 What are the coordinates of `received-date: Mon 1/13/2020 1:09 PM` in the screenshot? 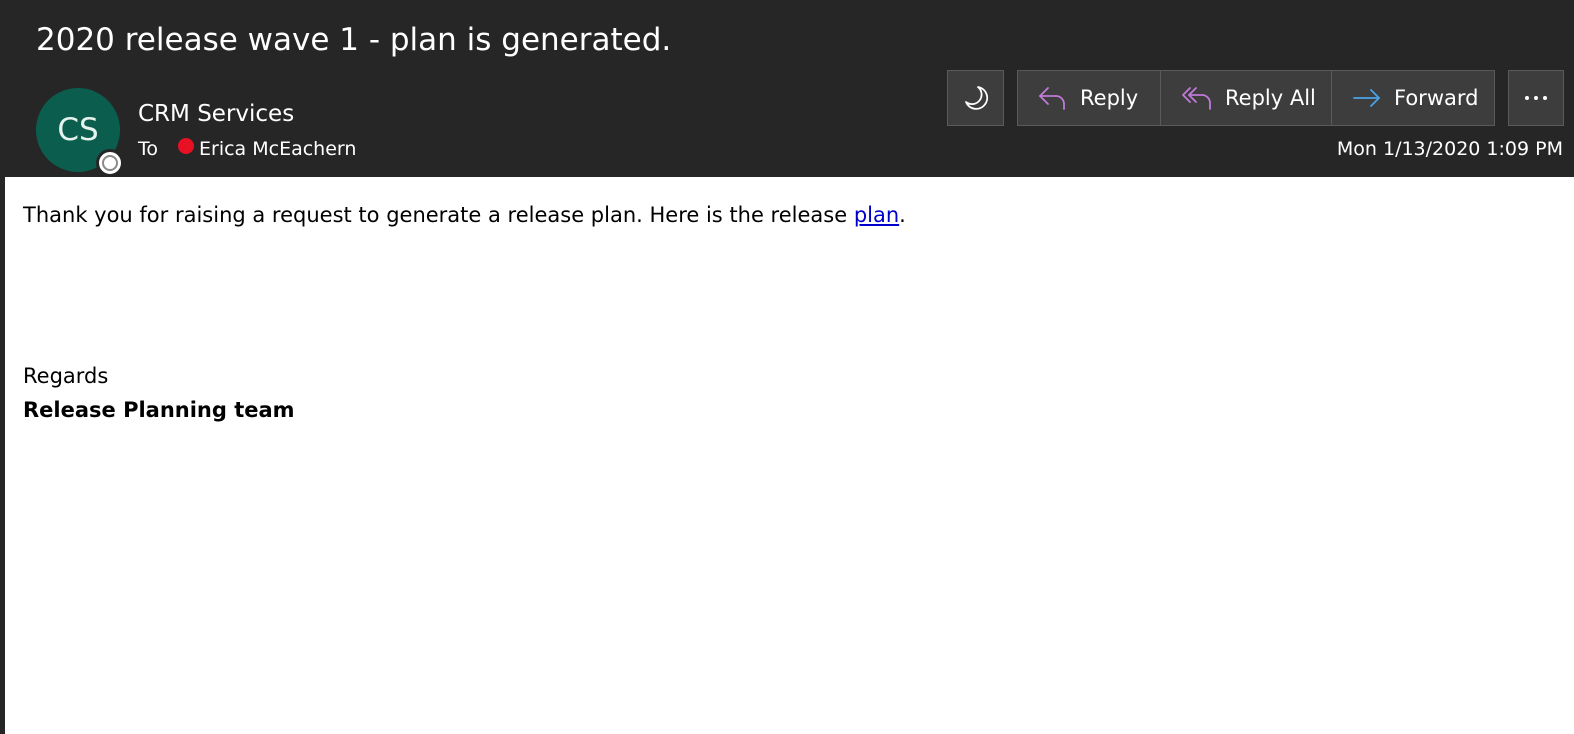 It's located at (1449, 149).